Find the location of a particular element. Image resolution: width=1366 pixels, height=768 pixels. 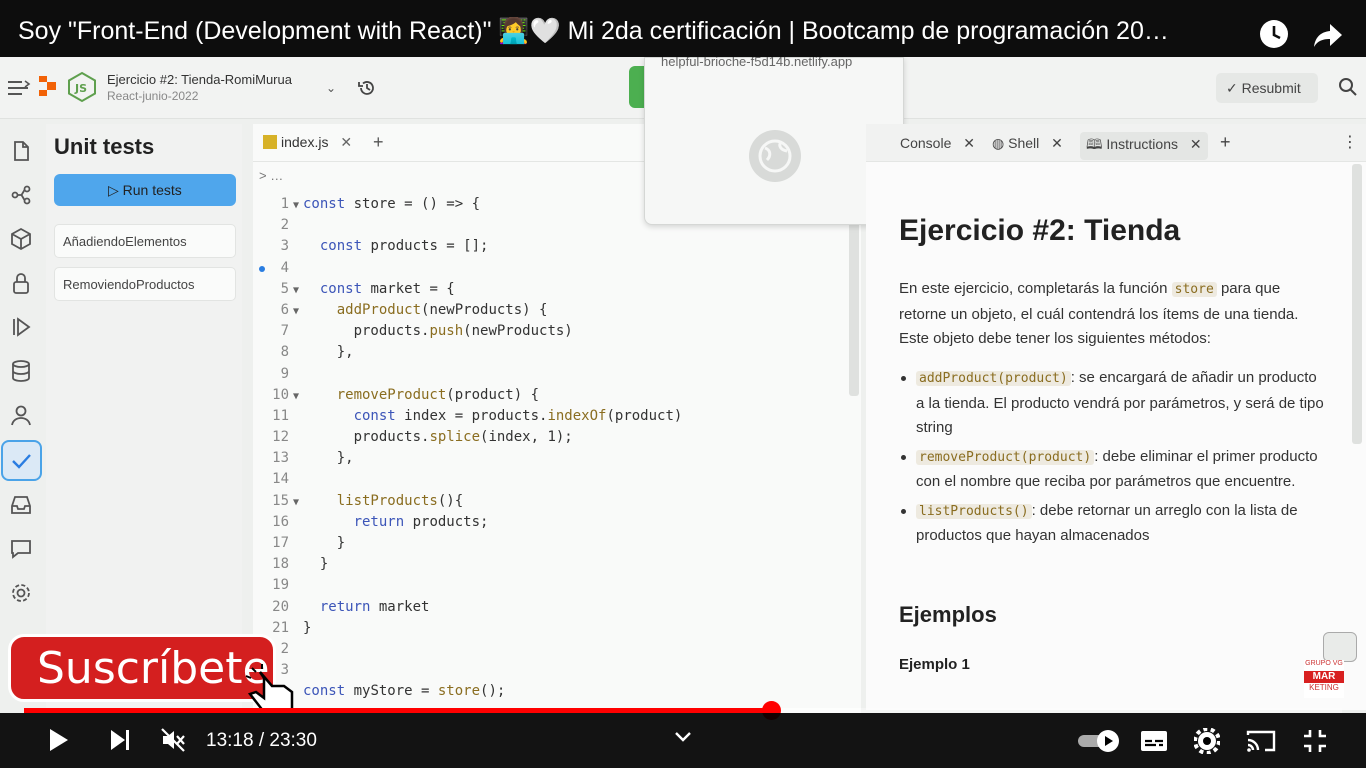

chevron-down-icon: ⌄ is located at coordinates (331, 88).